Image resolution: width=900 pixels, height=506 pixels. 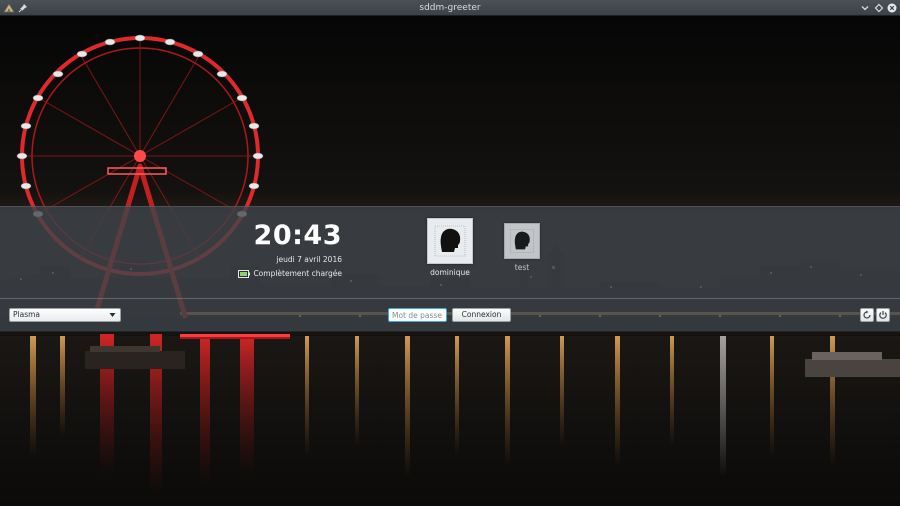 What do you see at coordinates (417, 315) in the screenshot?
I see `password-input` at bounding box center [417, 315].